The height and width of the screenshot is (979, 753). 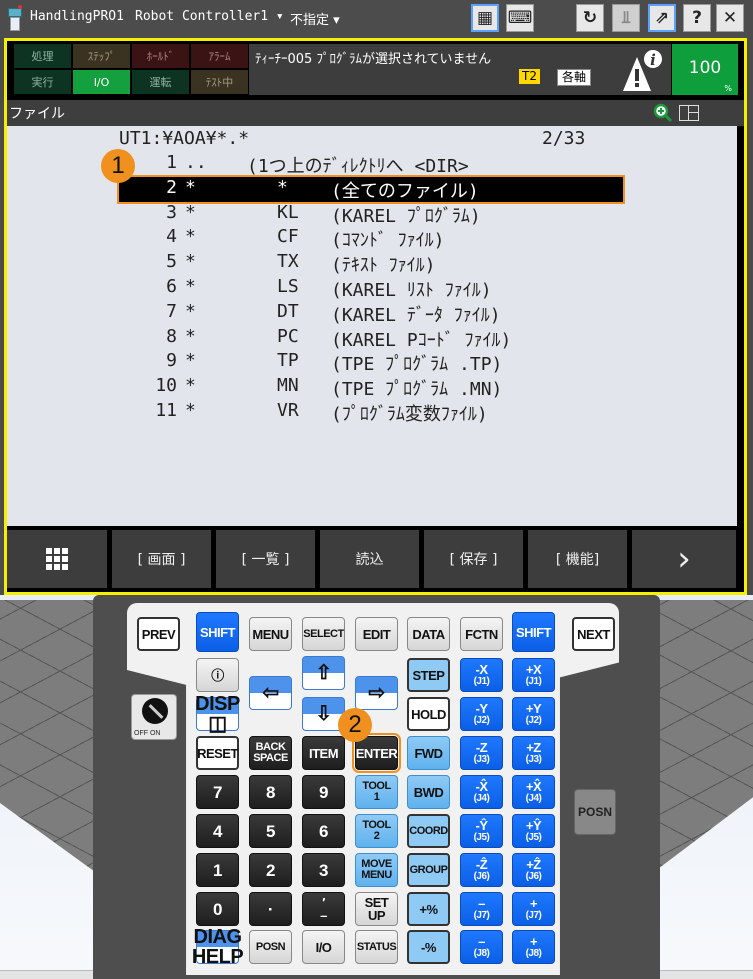 What do you see at coordinates (371, 313) in the screenshot?
I see `file-list-row: 7 * DT (KAREL ﾃﾞｰﾀ ﾌｧｲﾙ)` at bounding box center [371, 313].